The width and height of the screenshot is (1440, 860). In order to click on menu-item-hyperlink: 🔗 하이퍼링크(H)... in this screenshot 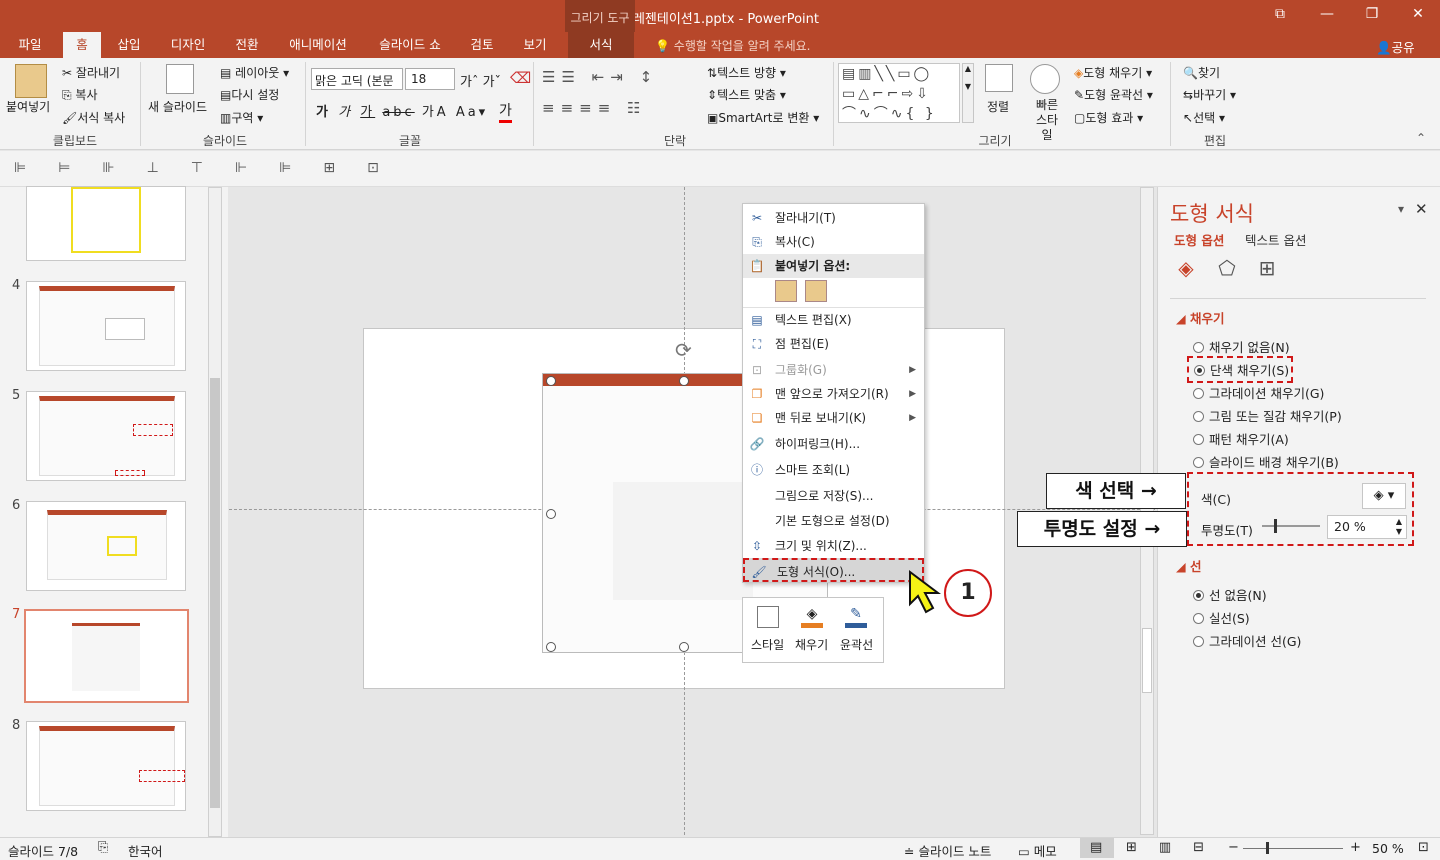, I will do `click(833, 444)`.